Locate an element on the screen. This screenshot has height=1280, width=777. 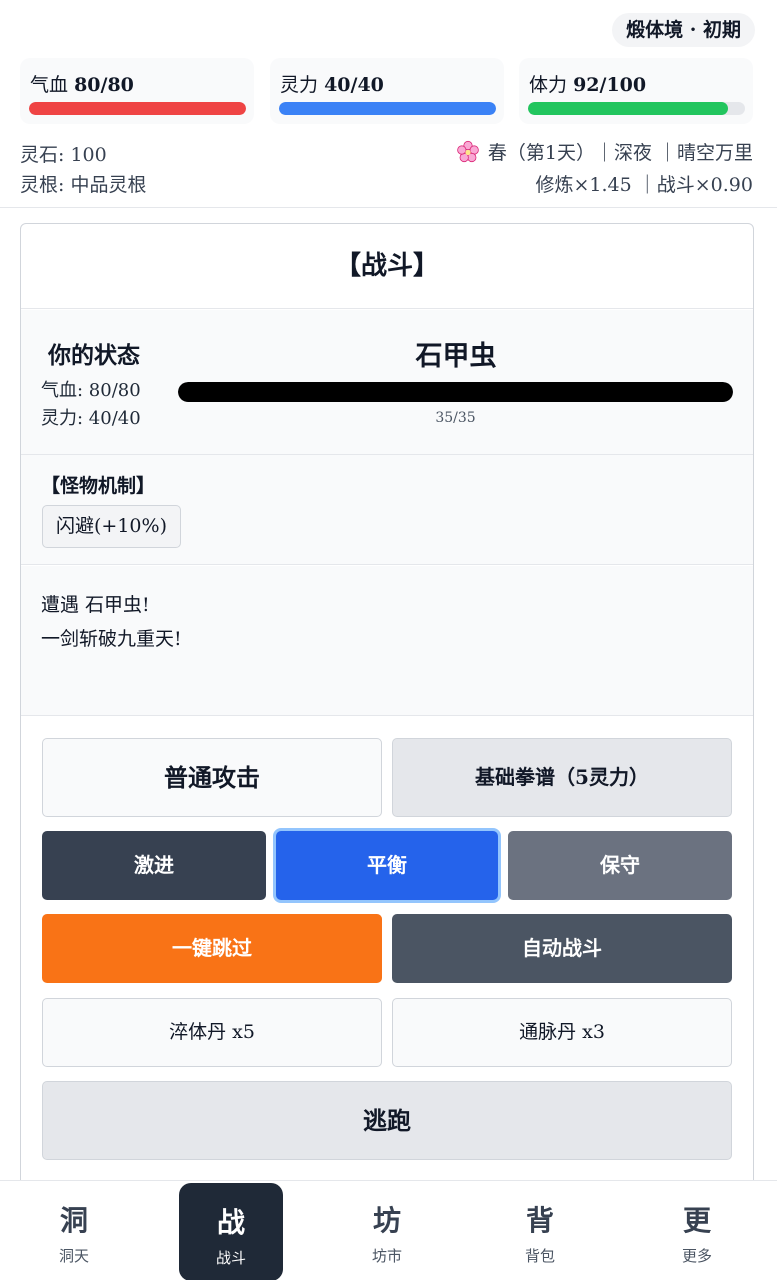
stance-defensive-button: 保守 is located at coordinates (620, 865).